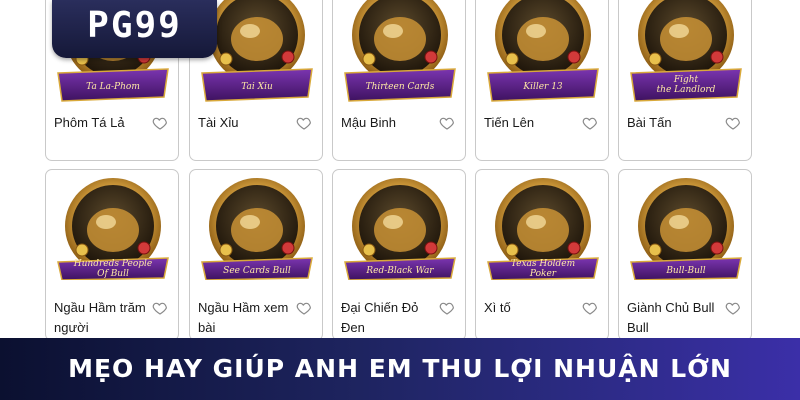  Describe the element at coordinates (543, 274) in the screenshot. I see `art-label-line2: Poker` at that location.